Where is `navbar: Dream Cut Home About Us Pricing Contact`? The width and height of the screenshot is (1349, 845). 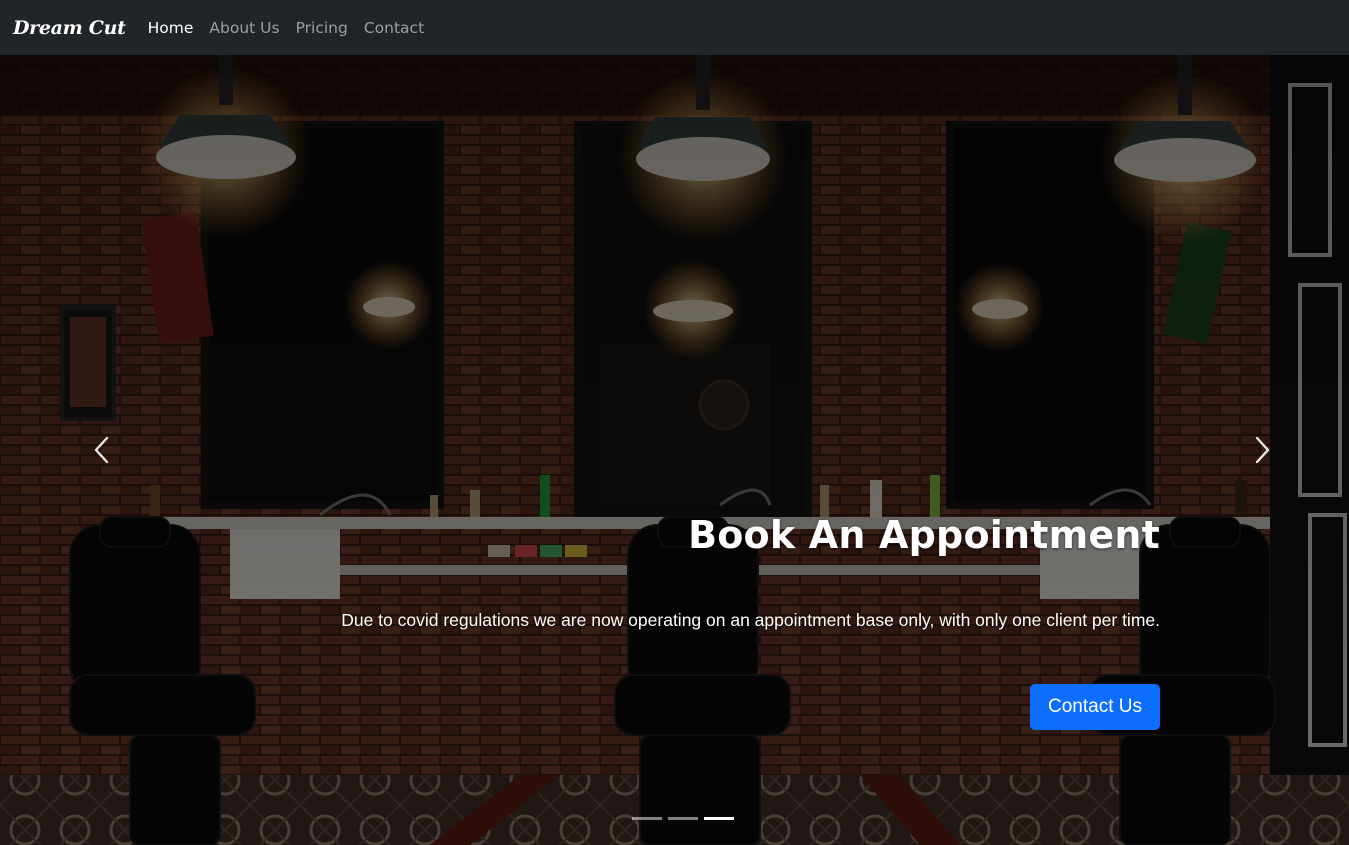 navbar: Dream Cut Home About Us Pricing Contact is located at coordinates (674, 27).